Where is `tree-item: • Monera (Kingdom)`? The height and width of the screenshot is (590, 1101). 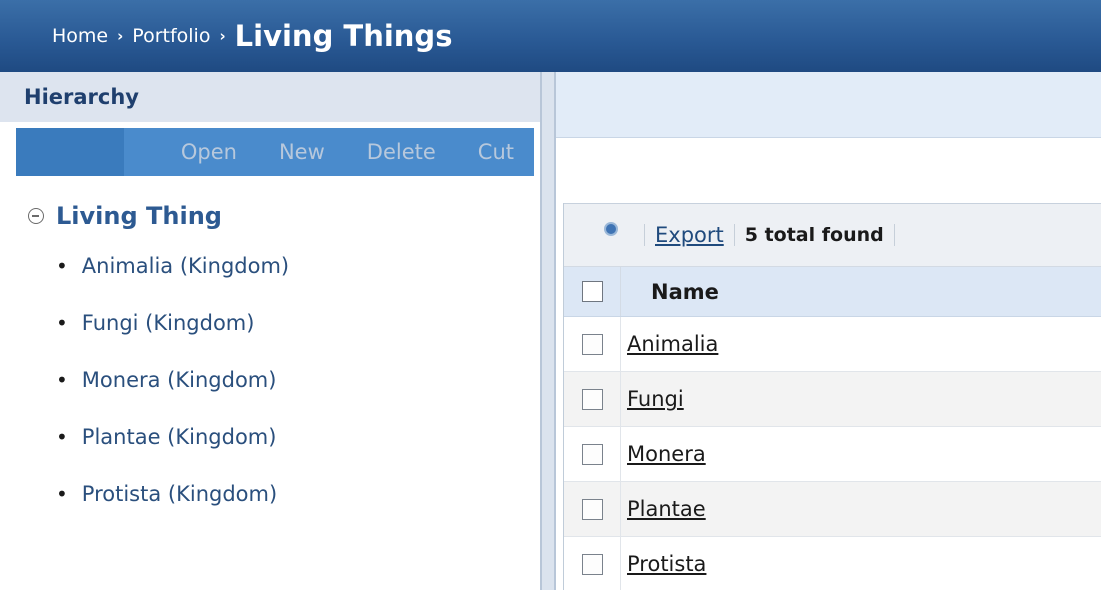 tree-item: • Monera (Kingdom) is located at coordinates (172, 396).